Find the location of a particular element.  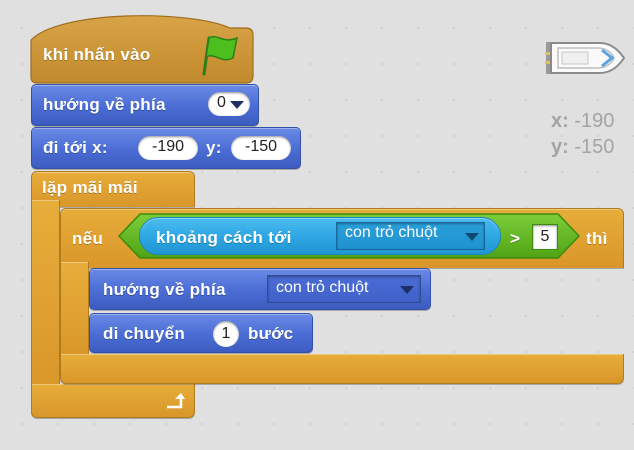

if-label: nếu is located at coordinates (88, 238).